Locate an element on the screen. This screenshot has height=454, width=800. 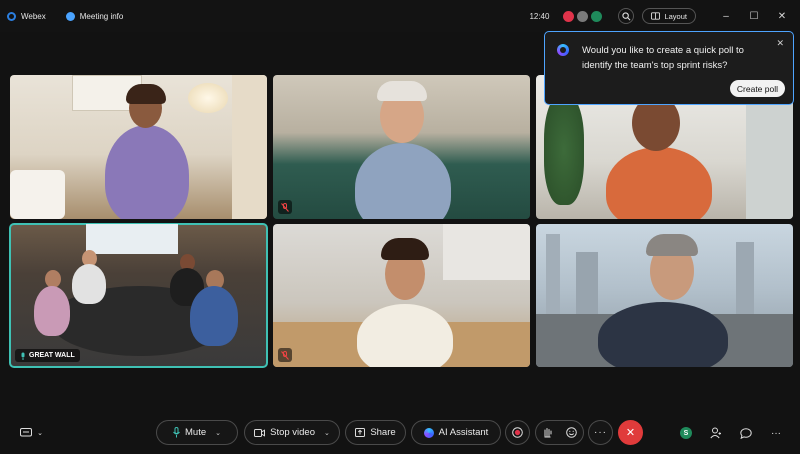
stop-video-button: Stop video ⌄ is located at coordinates (292, 432).